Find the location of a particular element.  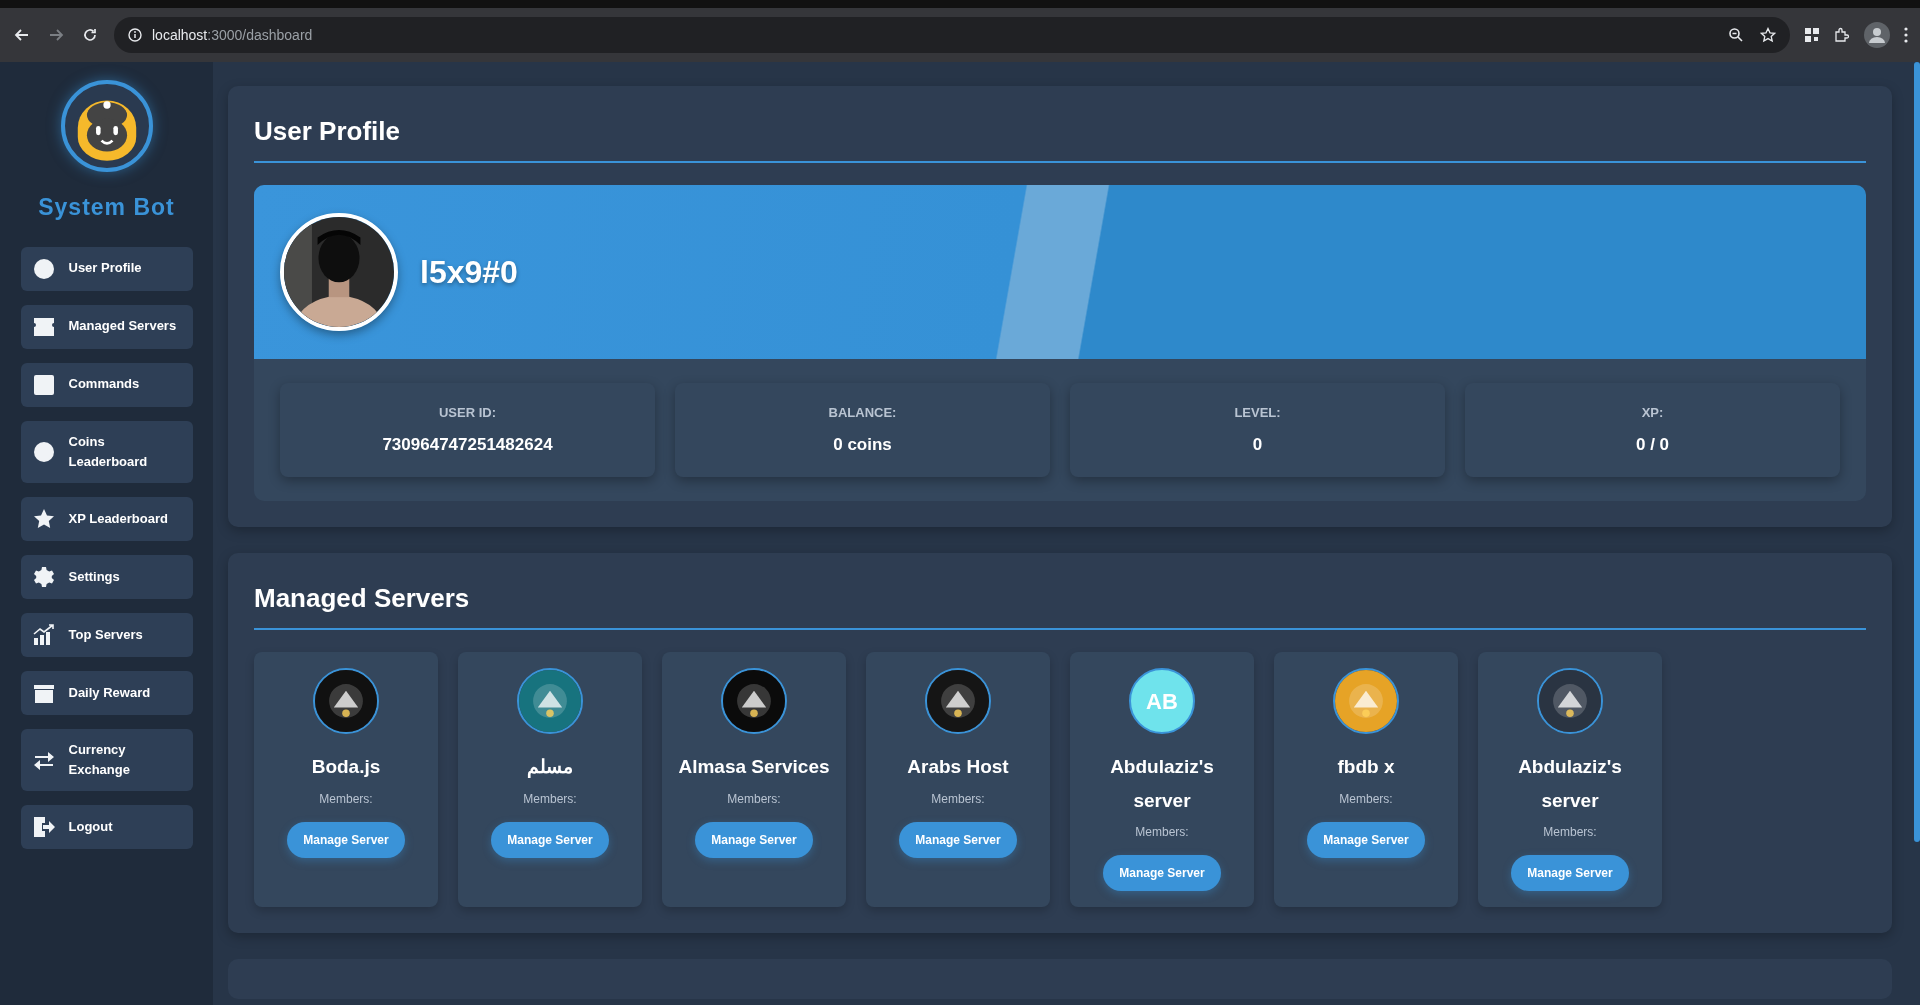

server-name: Almasa Services is located at coordinates (754, 767).